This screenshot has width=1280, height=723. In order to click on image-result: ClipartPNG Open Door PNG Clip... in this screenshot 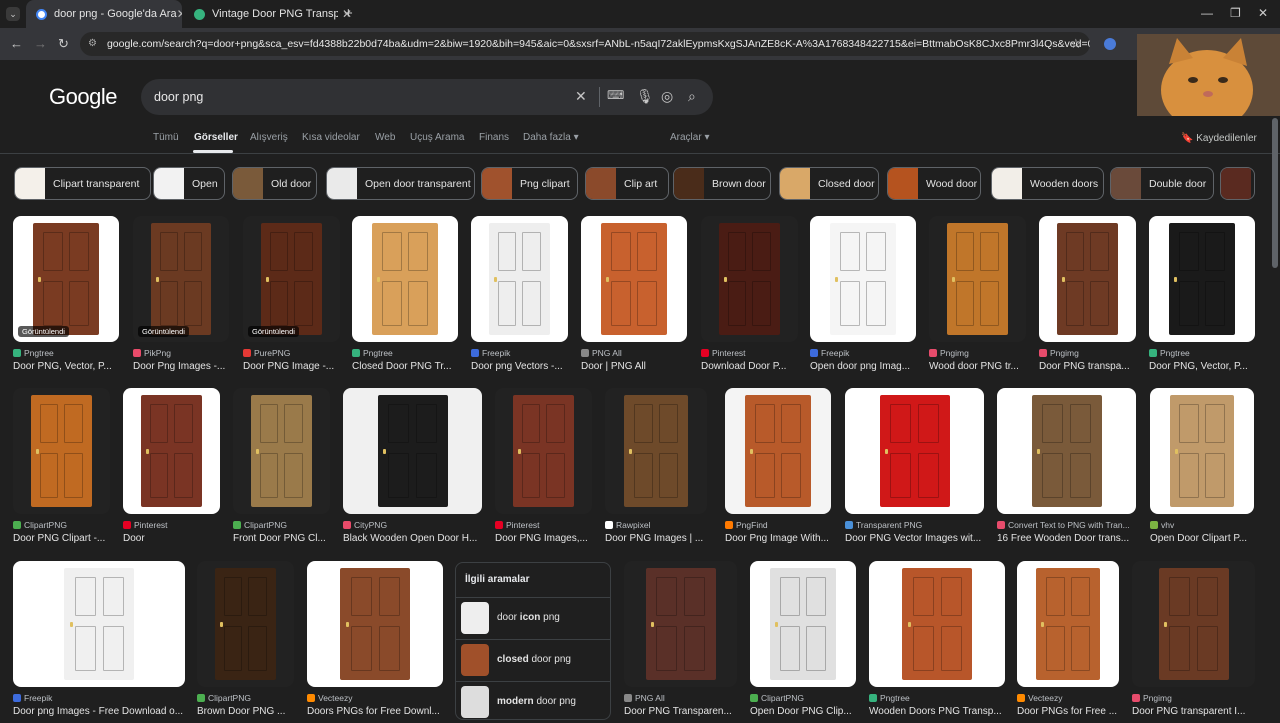, I will do `click(803, 642)`.